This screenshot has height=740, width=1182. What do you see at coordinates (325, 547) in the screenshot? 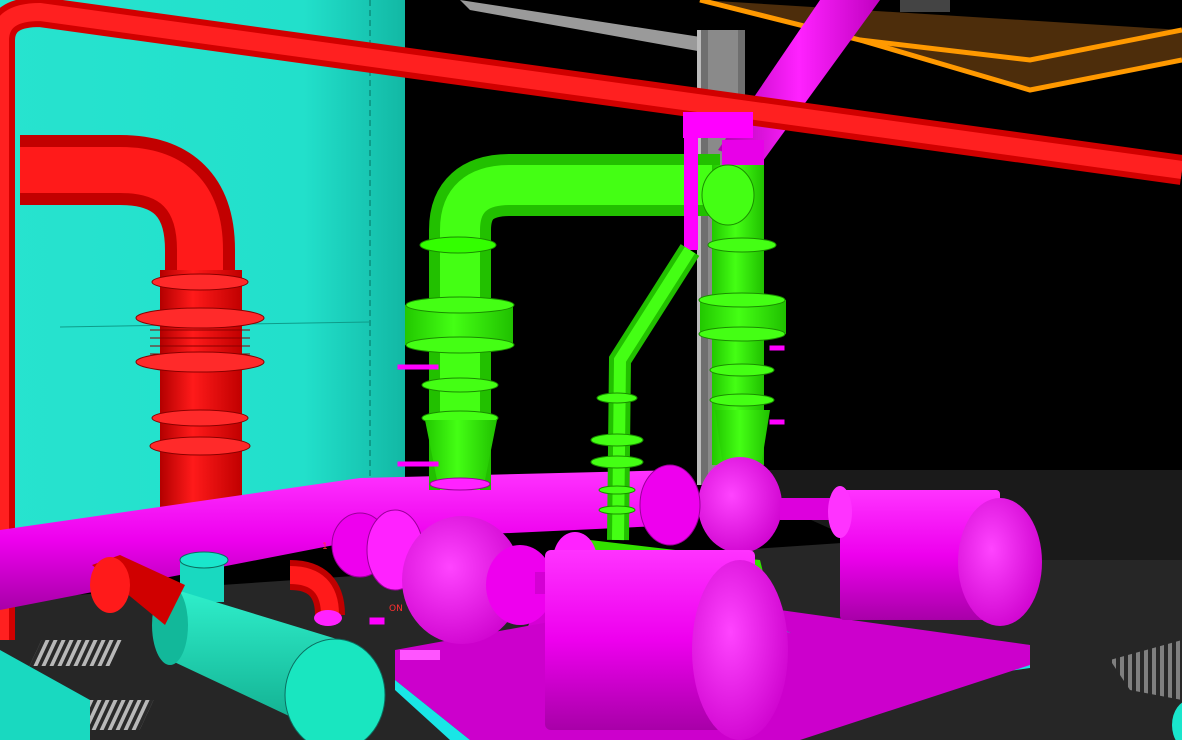
I see `pipe-tag-label: 1` at bounding box center [325, 547].